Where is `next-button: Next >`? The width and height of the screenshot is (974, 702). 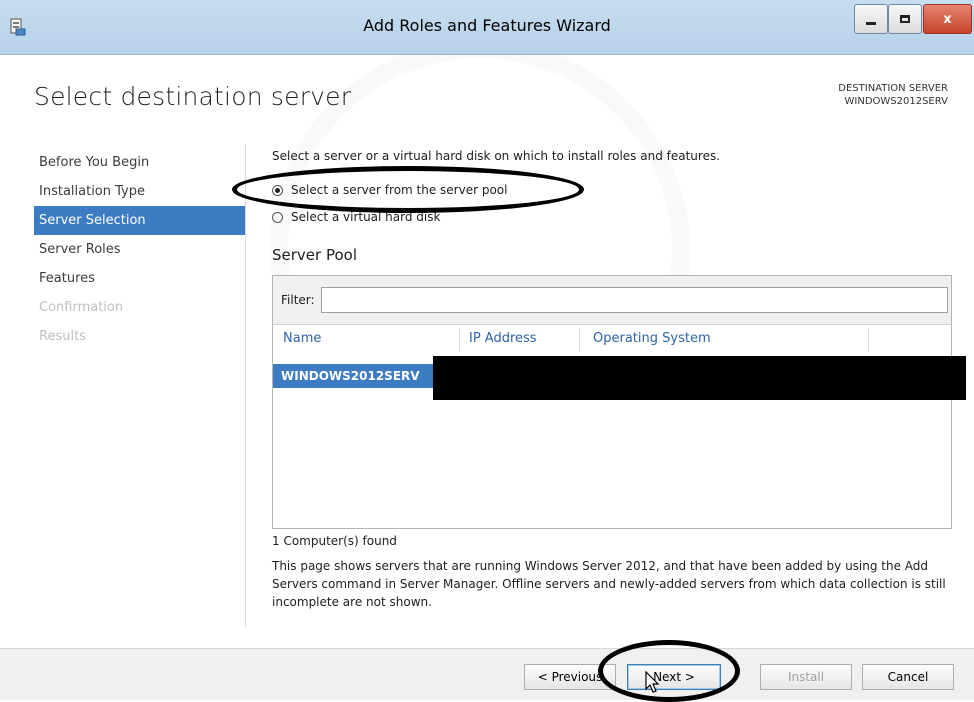
next-button: Next > is located at coordinates (674, 677).